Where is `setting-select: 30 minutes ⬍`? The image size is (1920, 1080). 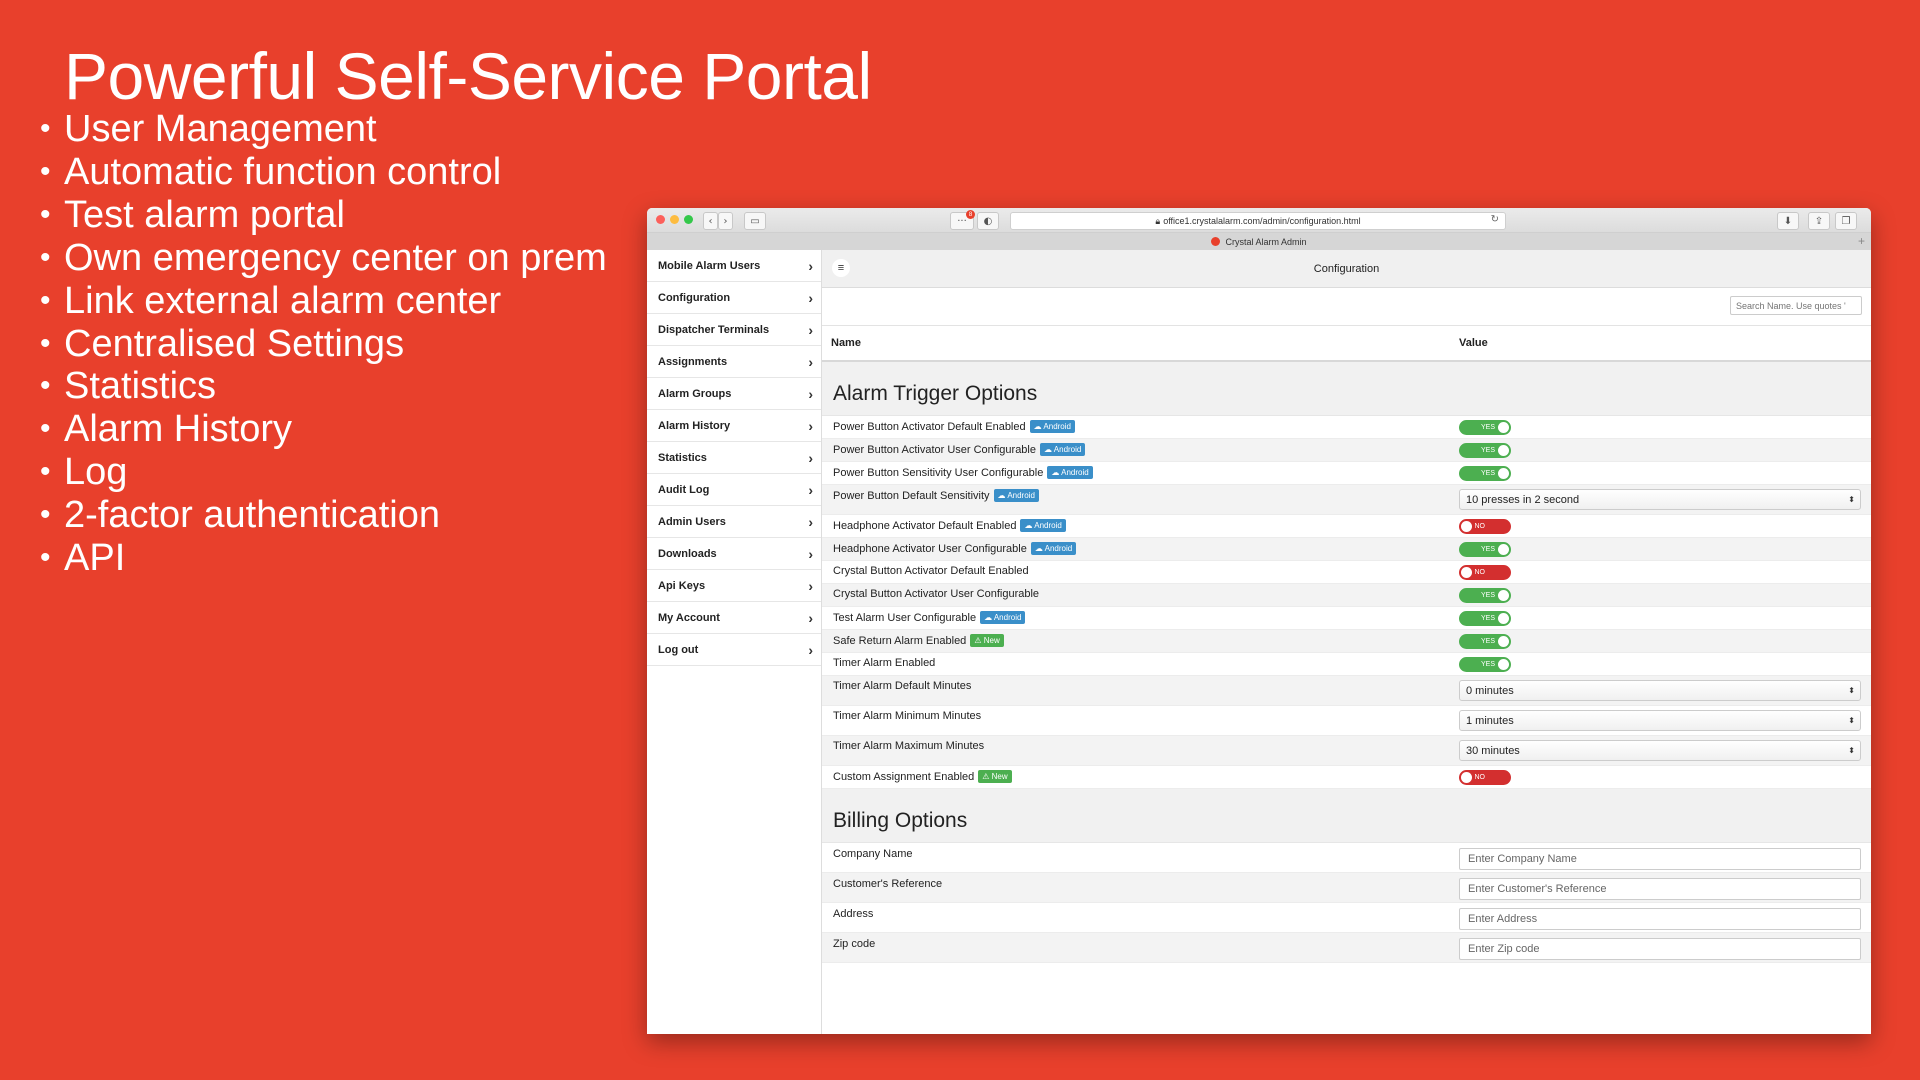 setting-select: 30 minutes ⬍ is located at coordinates (1660, 750).